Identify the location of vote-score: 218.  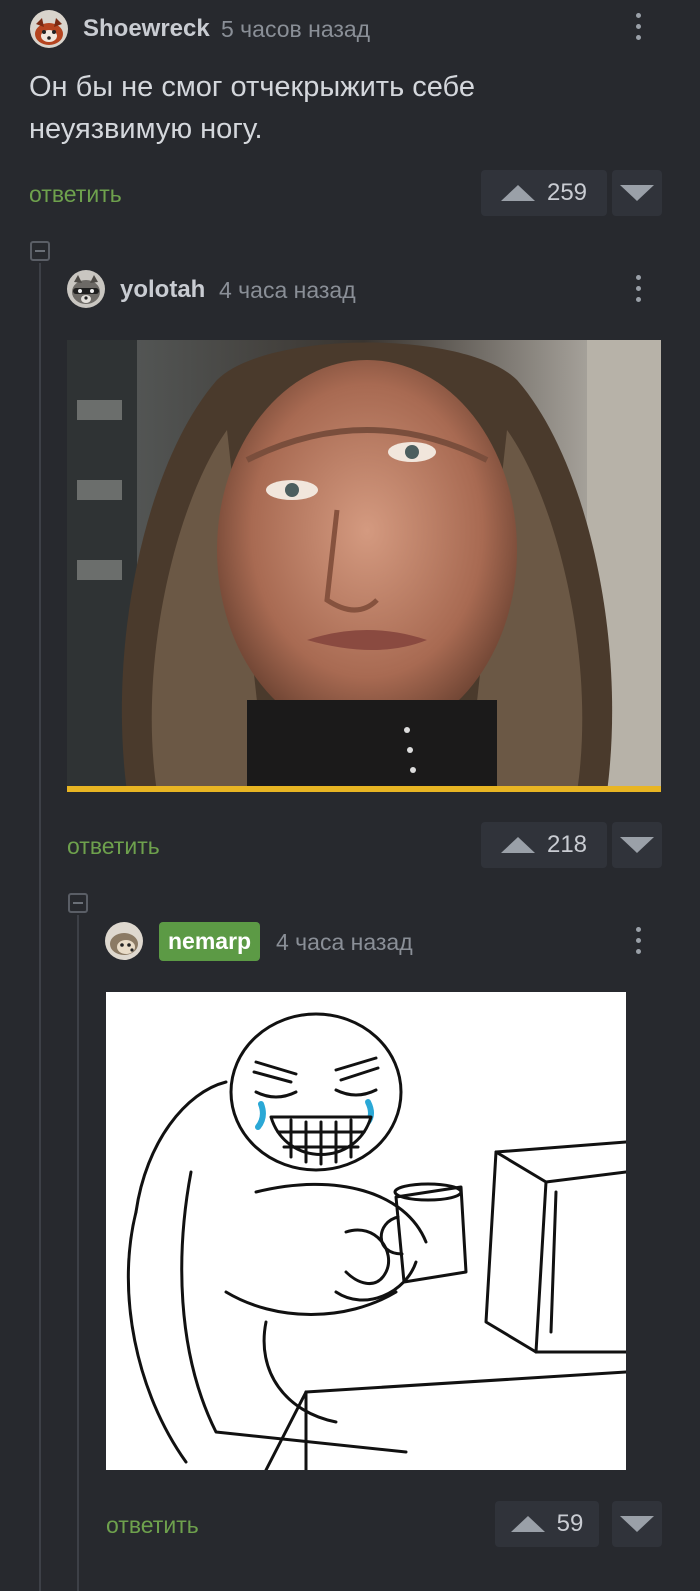
(567, 844).